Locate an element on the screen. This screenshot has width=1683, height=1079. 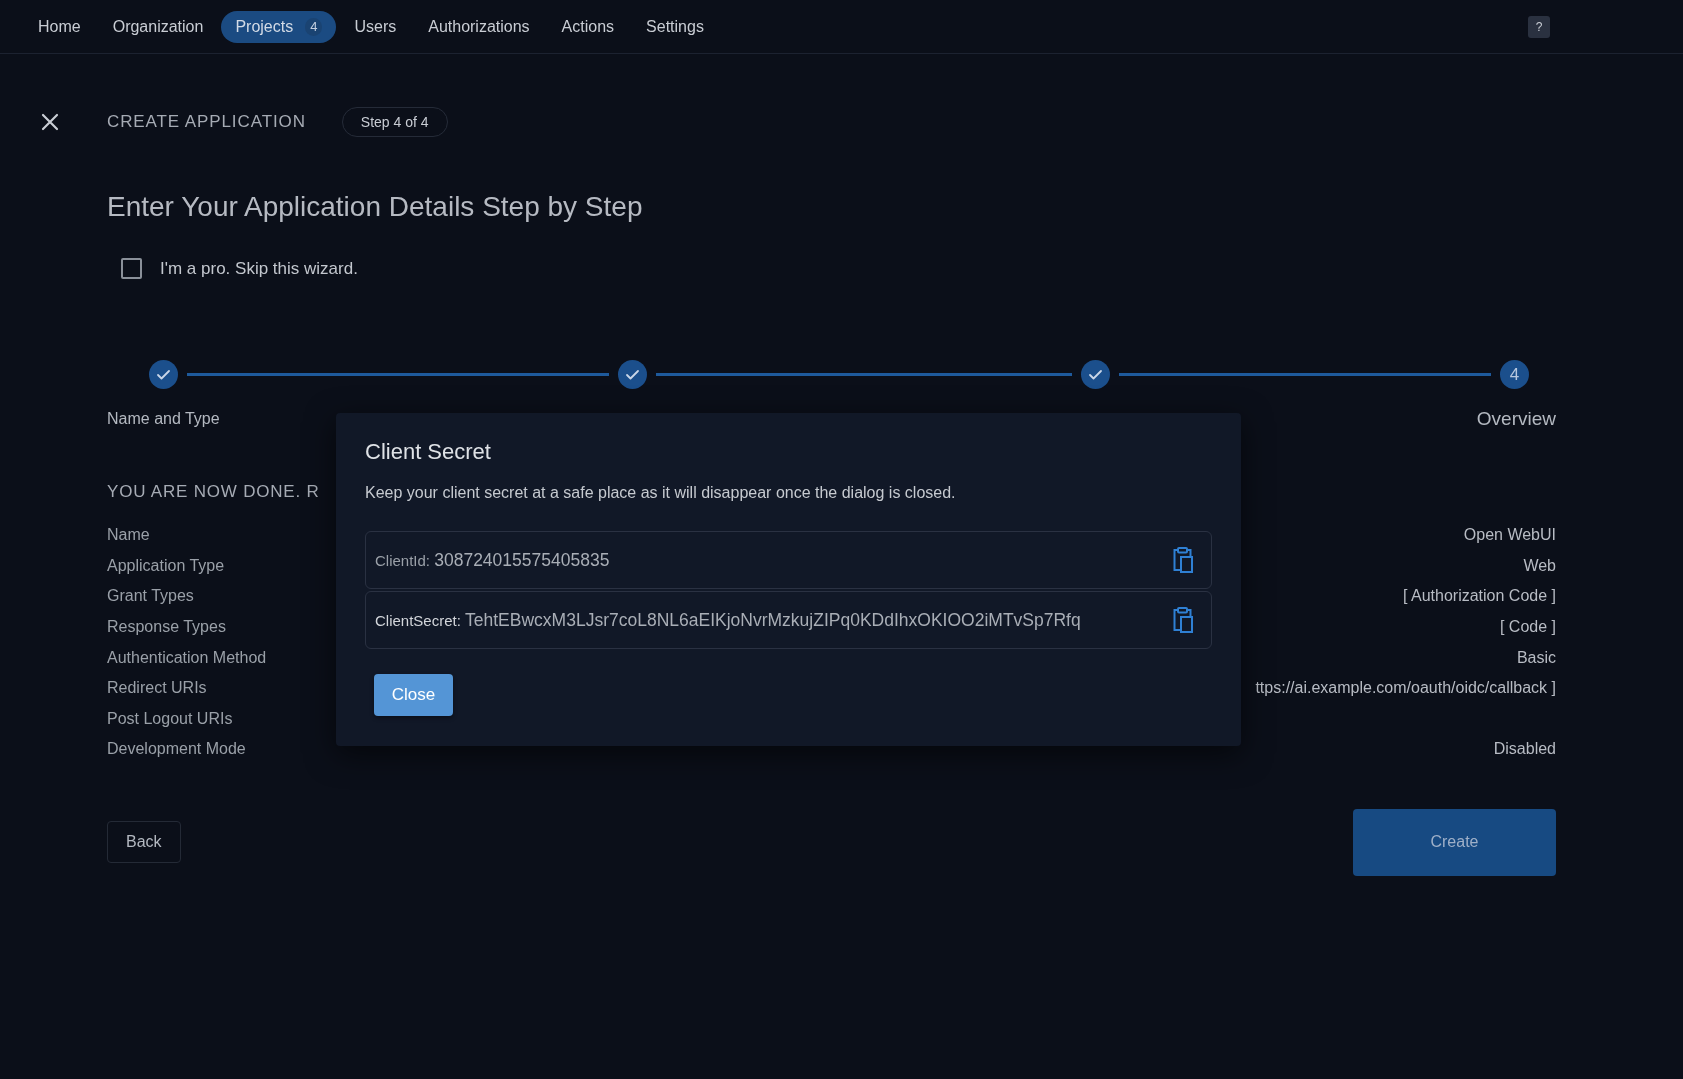
step-number: 4 is located at coordinates (1514, 374).